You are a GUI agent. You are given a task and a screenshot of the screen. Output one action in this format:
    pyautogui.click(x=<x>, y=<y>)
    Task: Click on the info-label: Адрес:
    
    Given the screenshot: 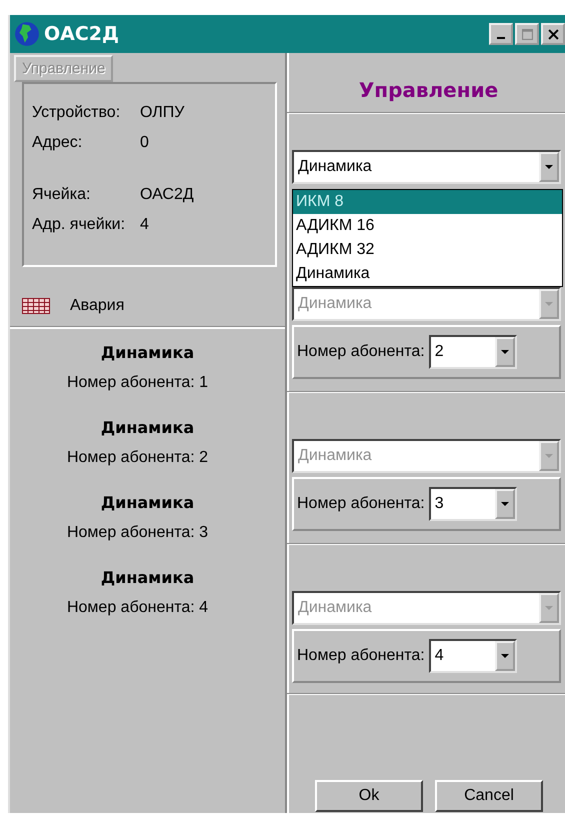 What is the action you would take?
    pyautogui.click(x=58, y=143)
    